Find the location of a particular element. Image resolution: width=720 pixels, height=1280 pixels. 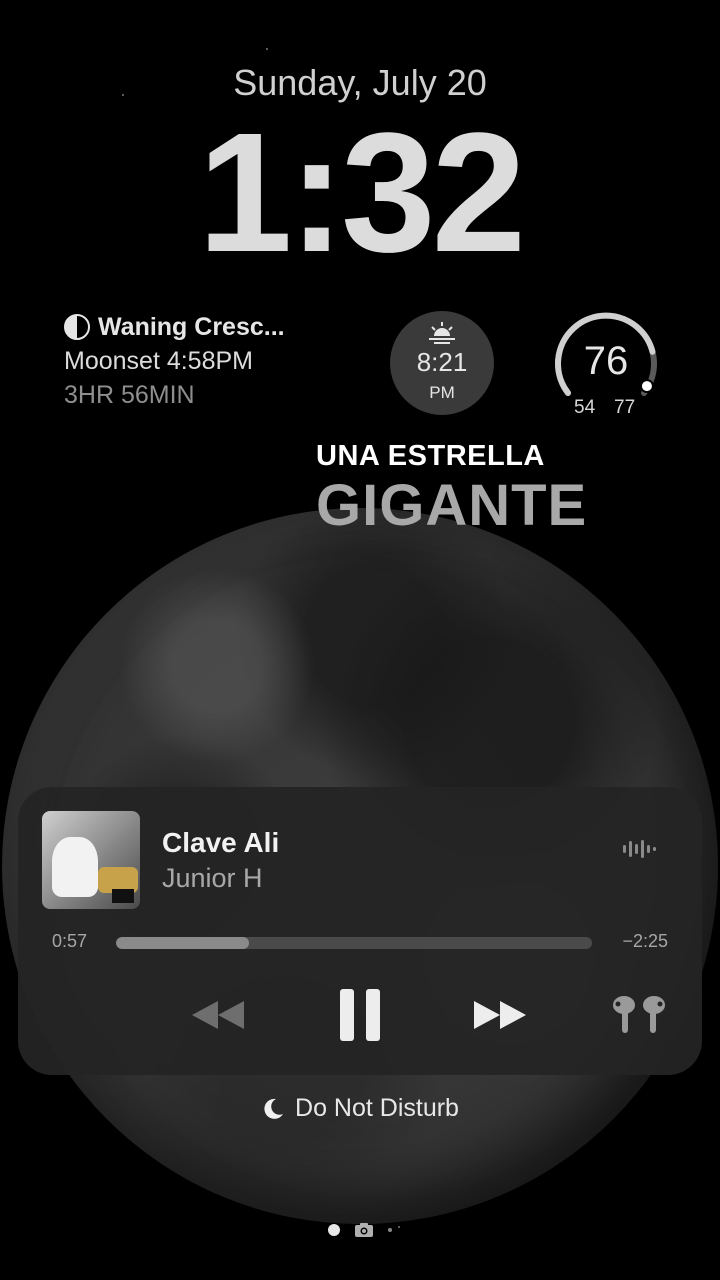

focus-status: Do Not Disturb is located at coordinates (360, 1108).